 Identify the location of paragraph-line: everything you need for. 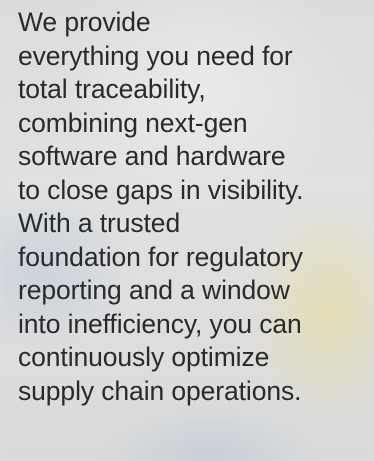
(155, 55).